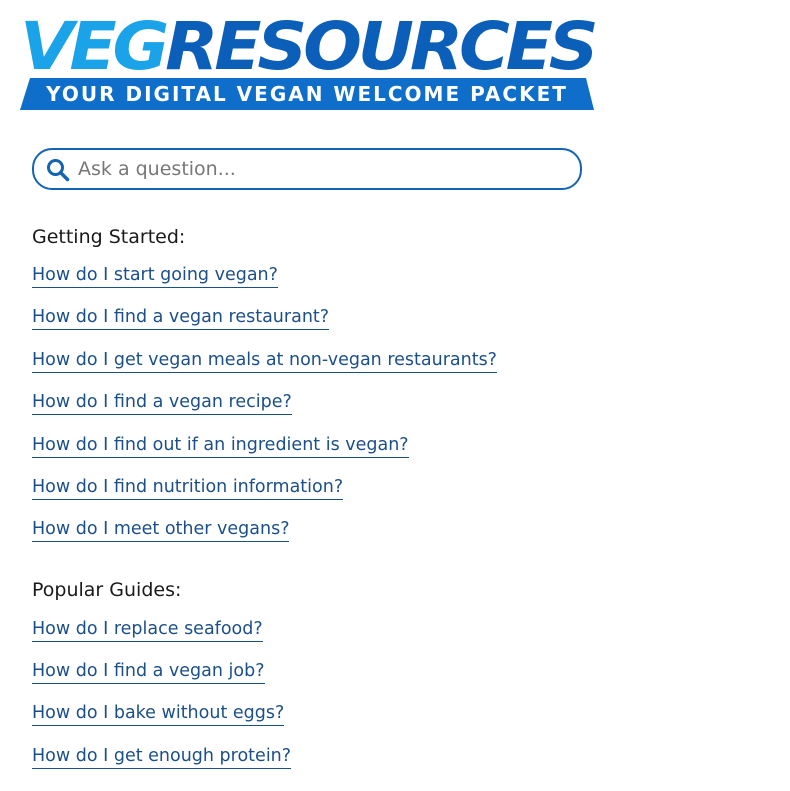 This screenshot has width=790, height=791. I want to click on link-meet-other-vegans: How do I meet other vegans?, so click(161, 530).